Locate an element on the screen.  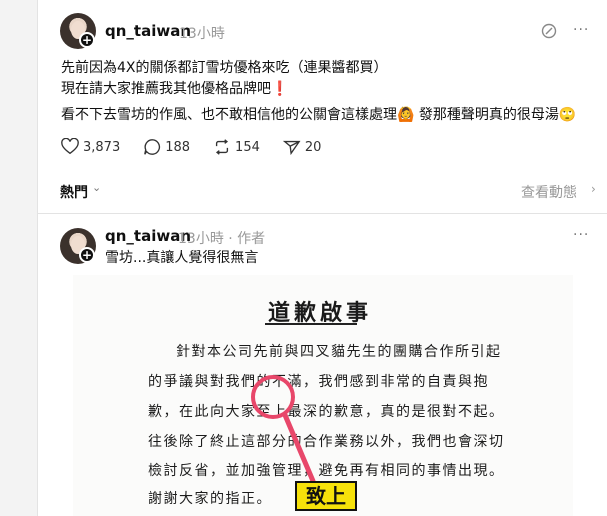
repost-icon is located at coordinates (222, 147).